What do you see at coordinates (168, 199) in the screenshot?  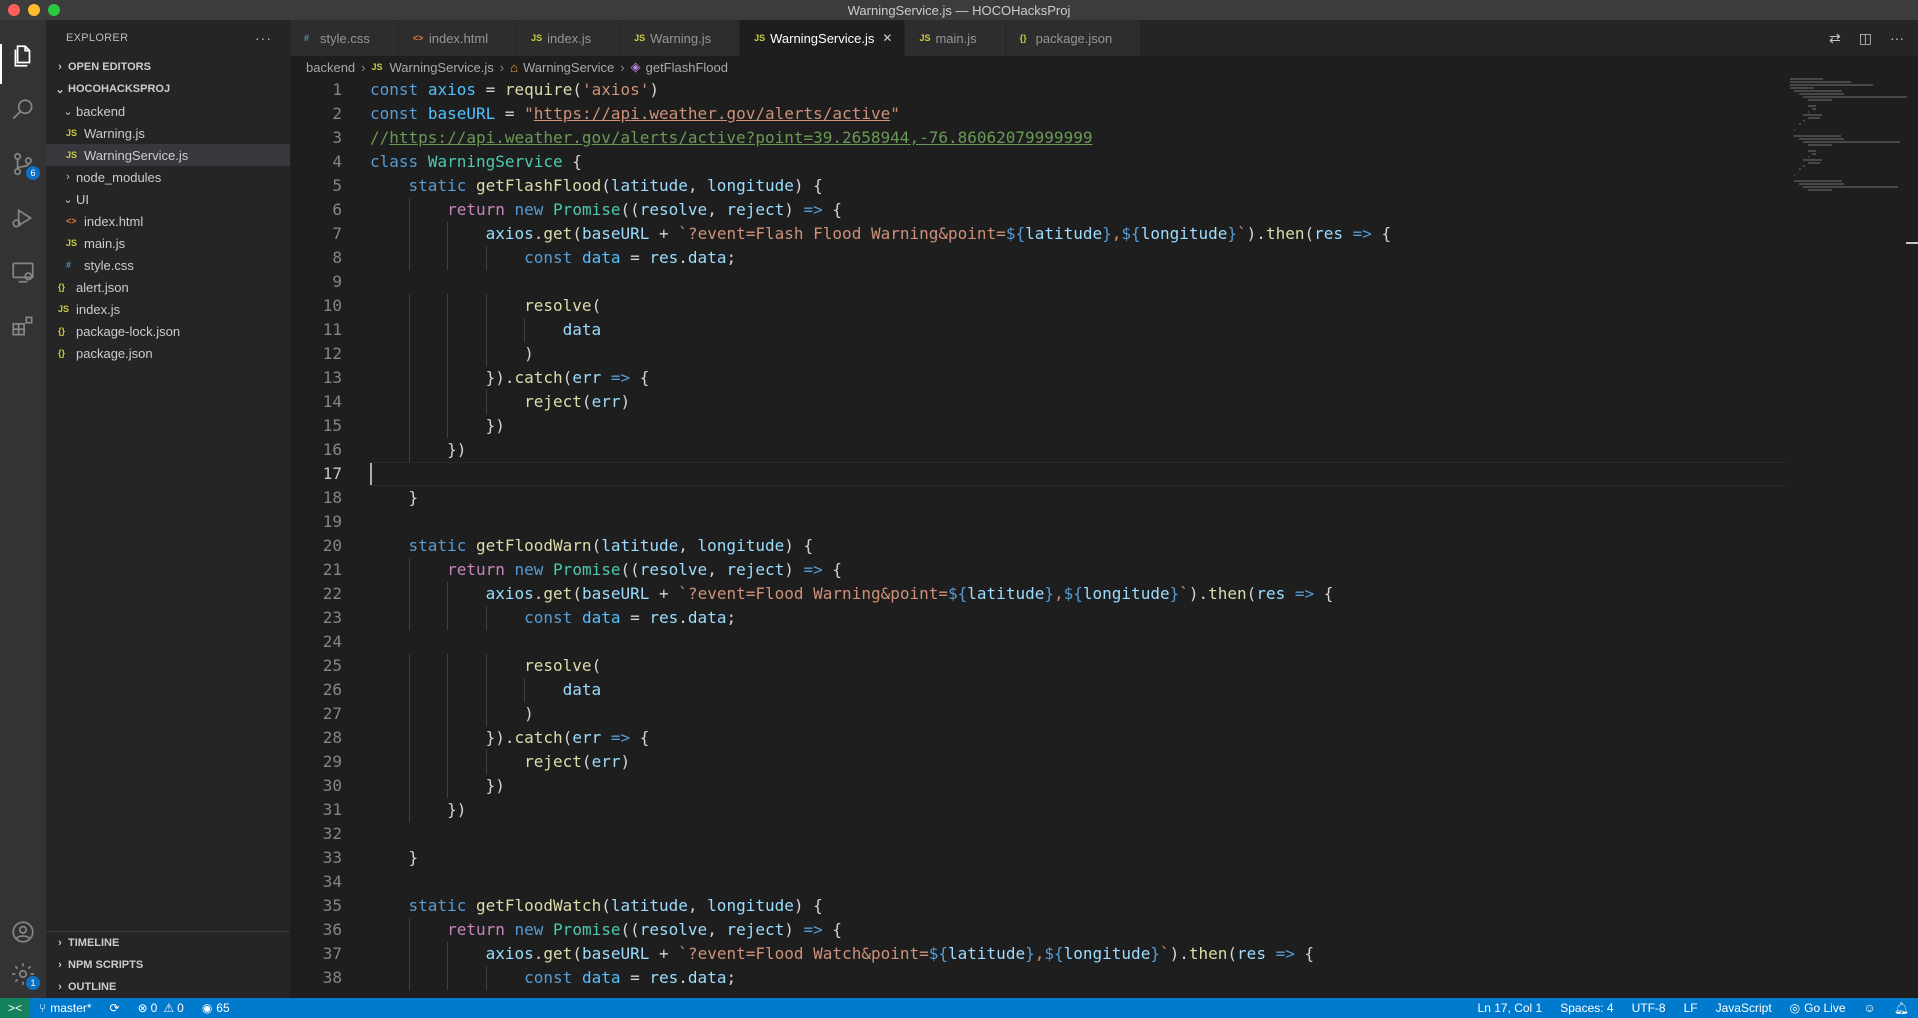 I see `tree-folder: ⌄ UI` at bounding box center [168, 199].